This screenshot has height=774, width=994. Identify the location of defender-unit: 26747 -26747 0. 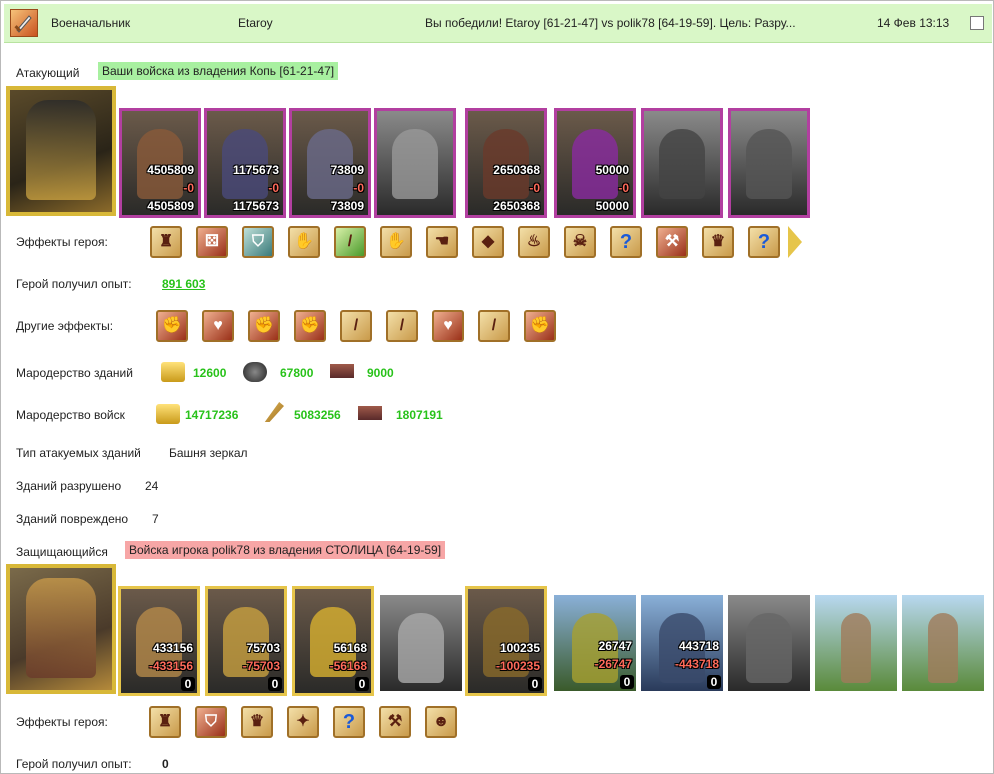
(595, 643).